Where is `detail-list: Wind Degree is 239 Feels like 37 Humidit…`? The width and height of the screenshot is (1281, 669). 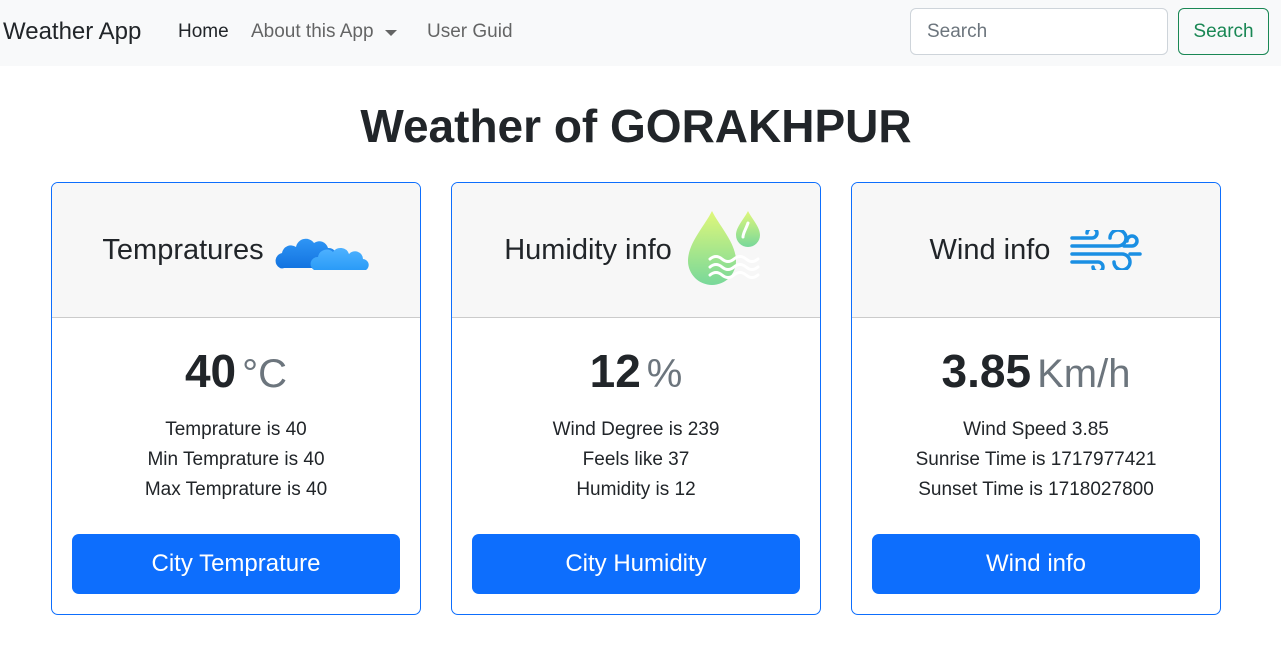
detail-list: Wind Degree is 239 Feels like 37 Humidit… is located at coordinates (636, 460).